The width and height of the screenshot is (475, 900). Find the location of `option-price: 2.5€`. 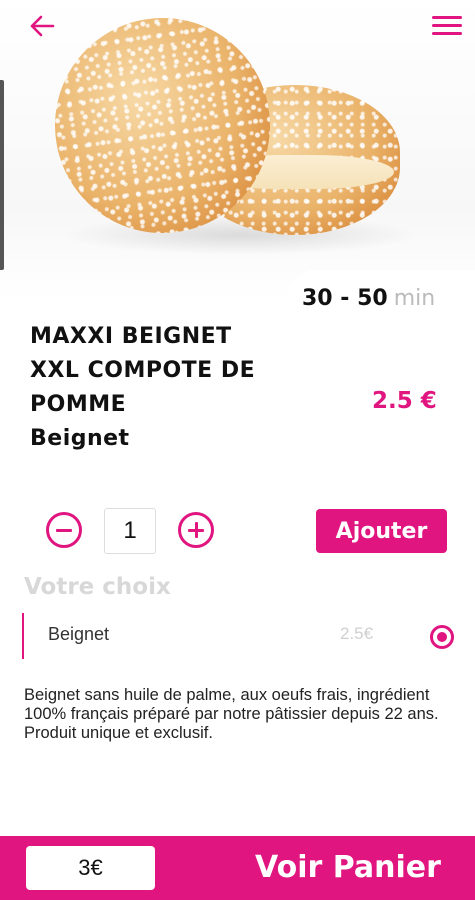

option-price: 2.5€ is located at coordinates (357, 633).